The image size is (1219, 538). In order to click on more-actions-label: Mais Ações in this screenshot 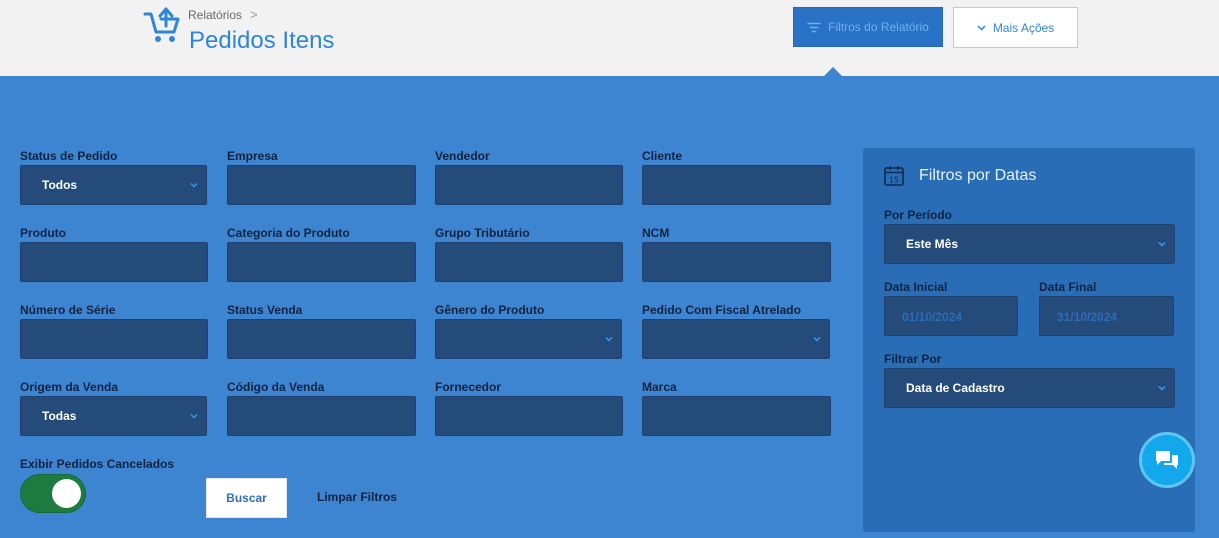, I will do `click(1023, 27)`.